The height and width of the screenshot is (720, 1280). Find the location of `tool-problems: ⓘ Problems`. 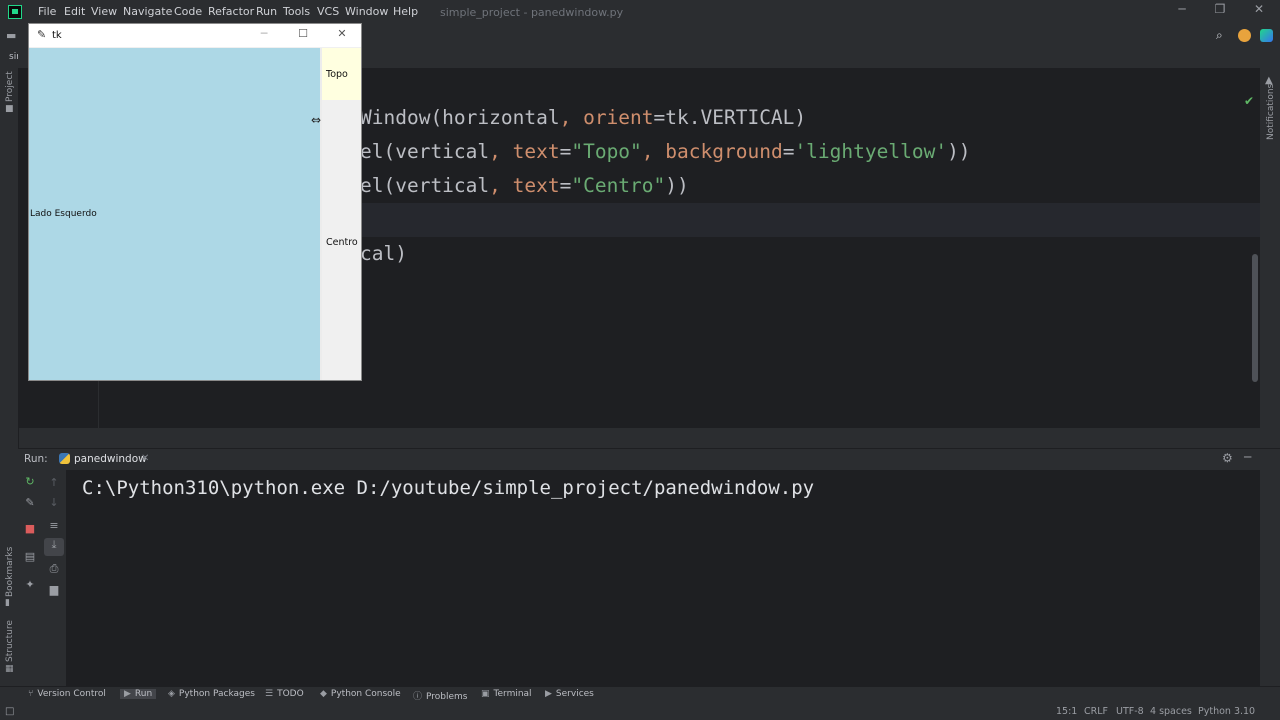

tool-problems: ⓘ Problems is located at coordinates (440, 695).